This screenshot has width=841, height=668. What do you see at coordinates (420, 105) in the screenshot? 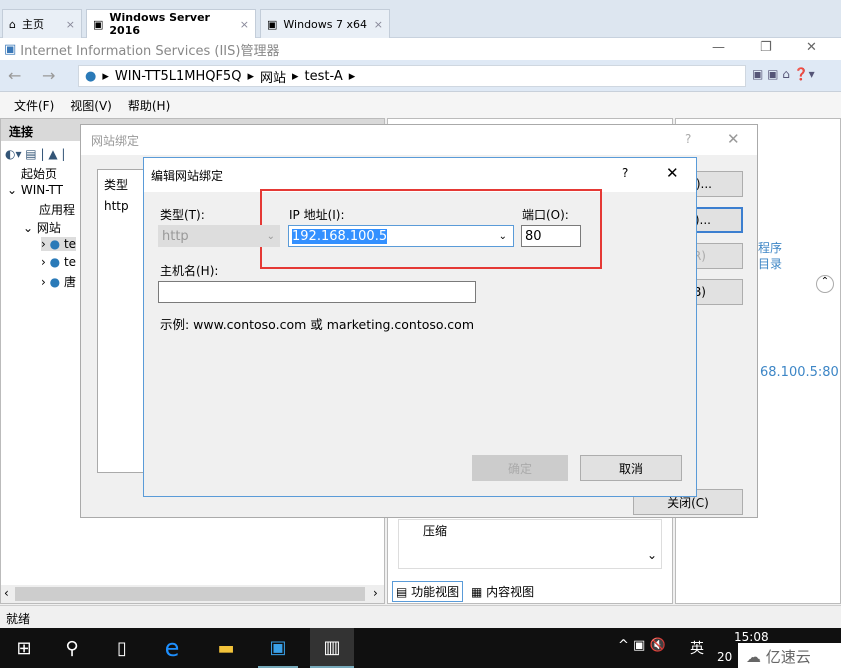
I see `menu-bar: 文件(F) 视图(V) 帮助(H)` at bounding box center [420, 105].